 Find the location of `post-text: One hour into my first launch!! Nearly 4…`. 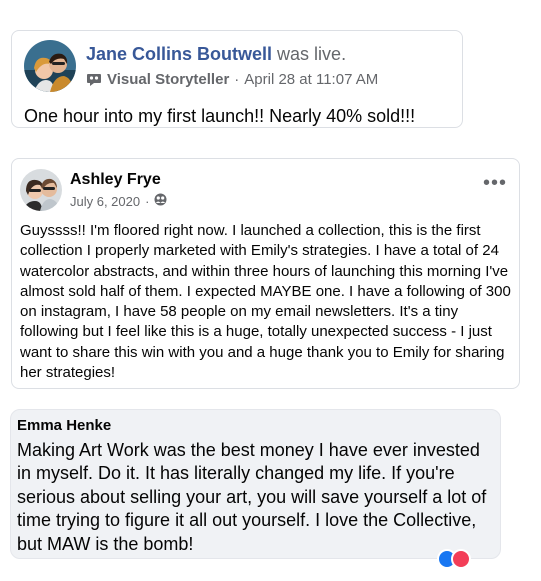

post-text: One hour into my first launch!! Nearly 4… is located at coordinates (220, 116).